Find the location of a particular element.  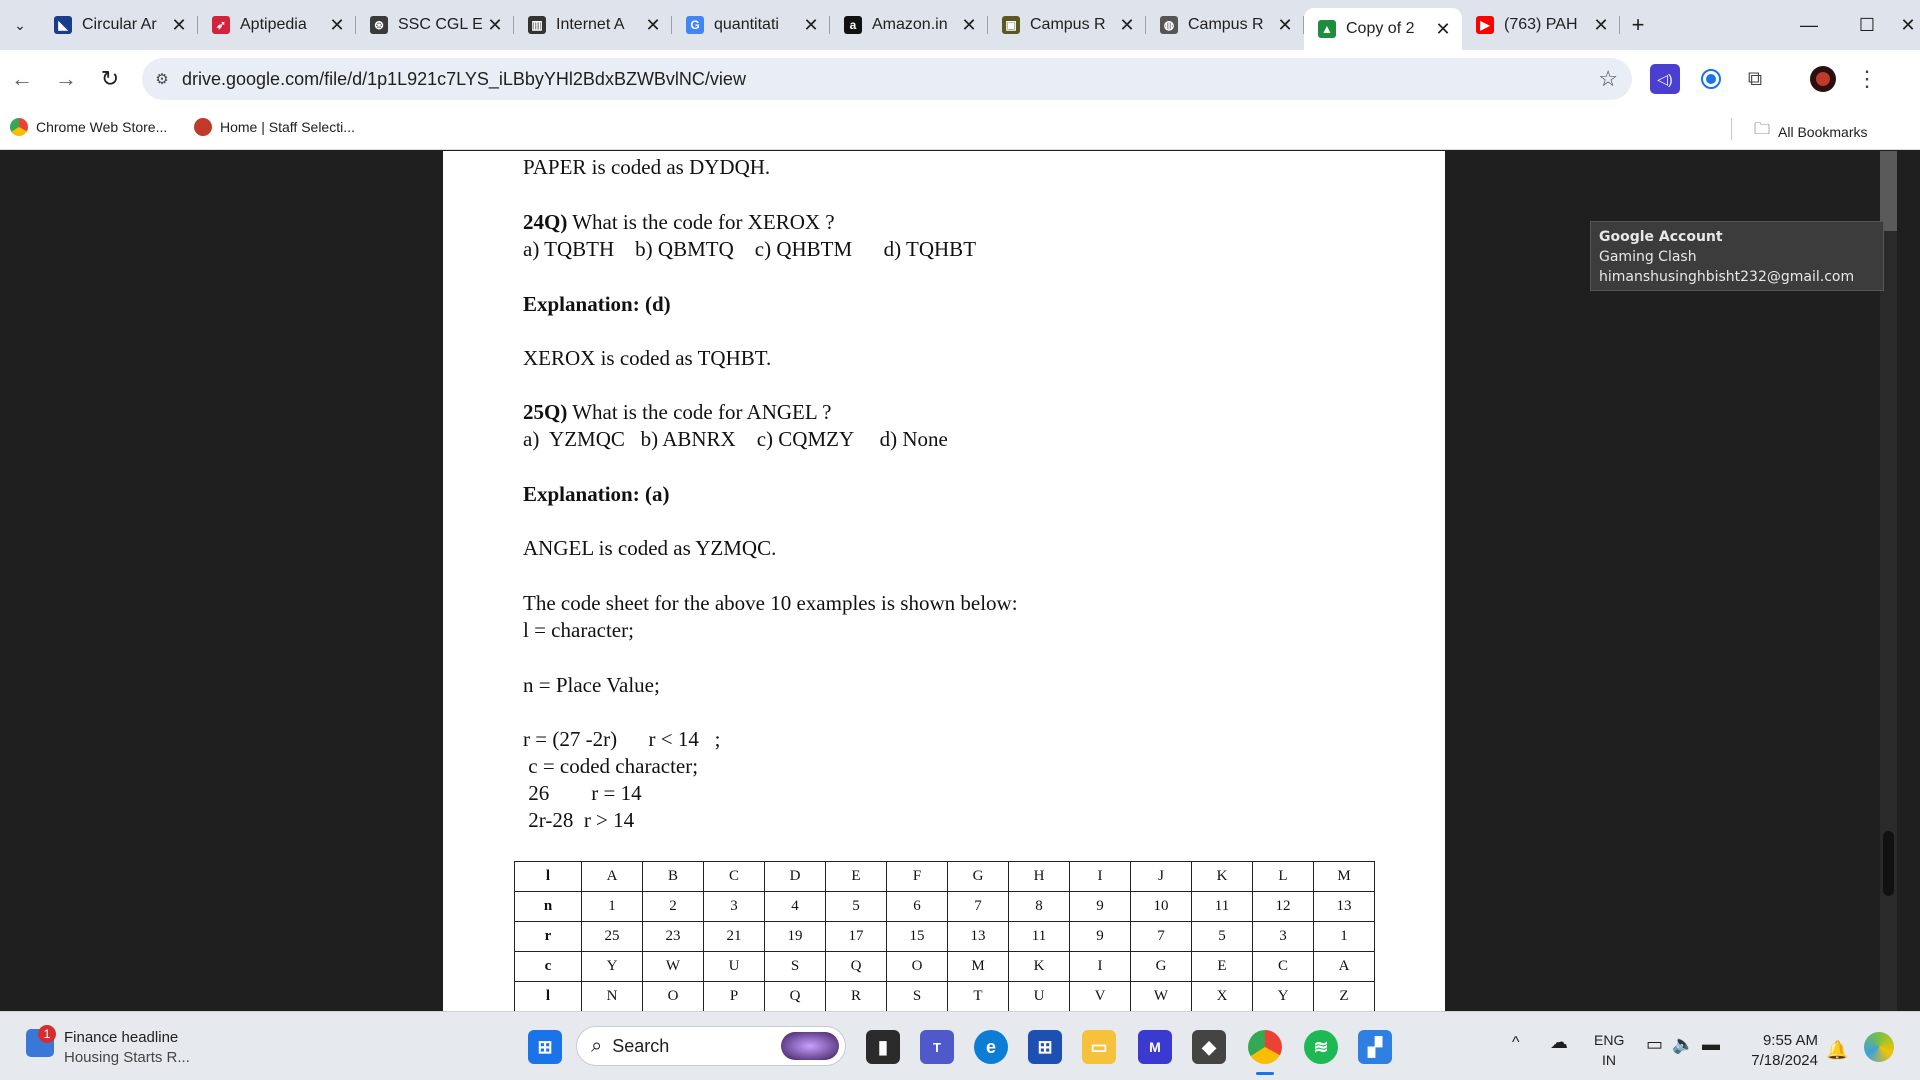

table-cell: 3 is located at coordinates (1283, 936).